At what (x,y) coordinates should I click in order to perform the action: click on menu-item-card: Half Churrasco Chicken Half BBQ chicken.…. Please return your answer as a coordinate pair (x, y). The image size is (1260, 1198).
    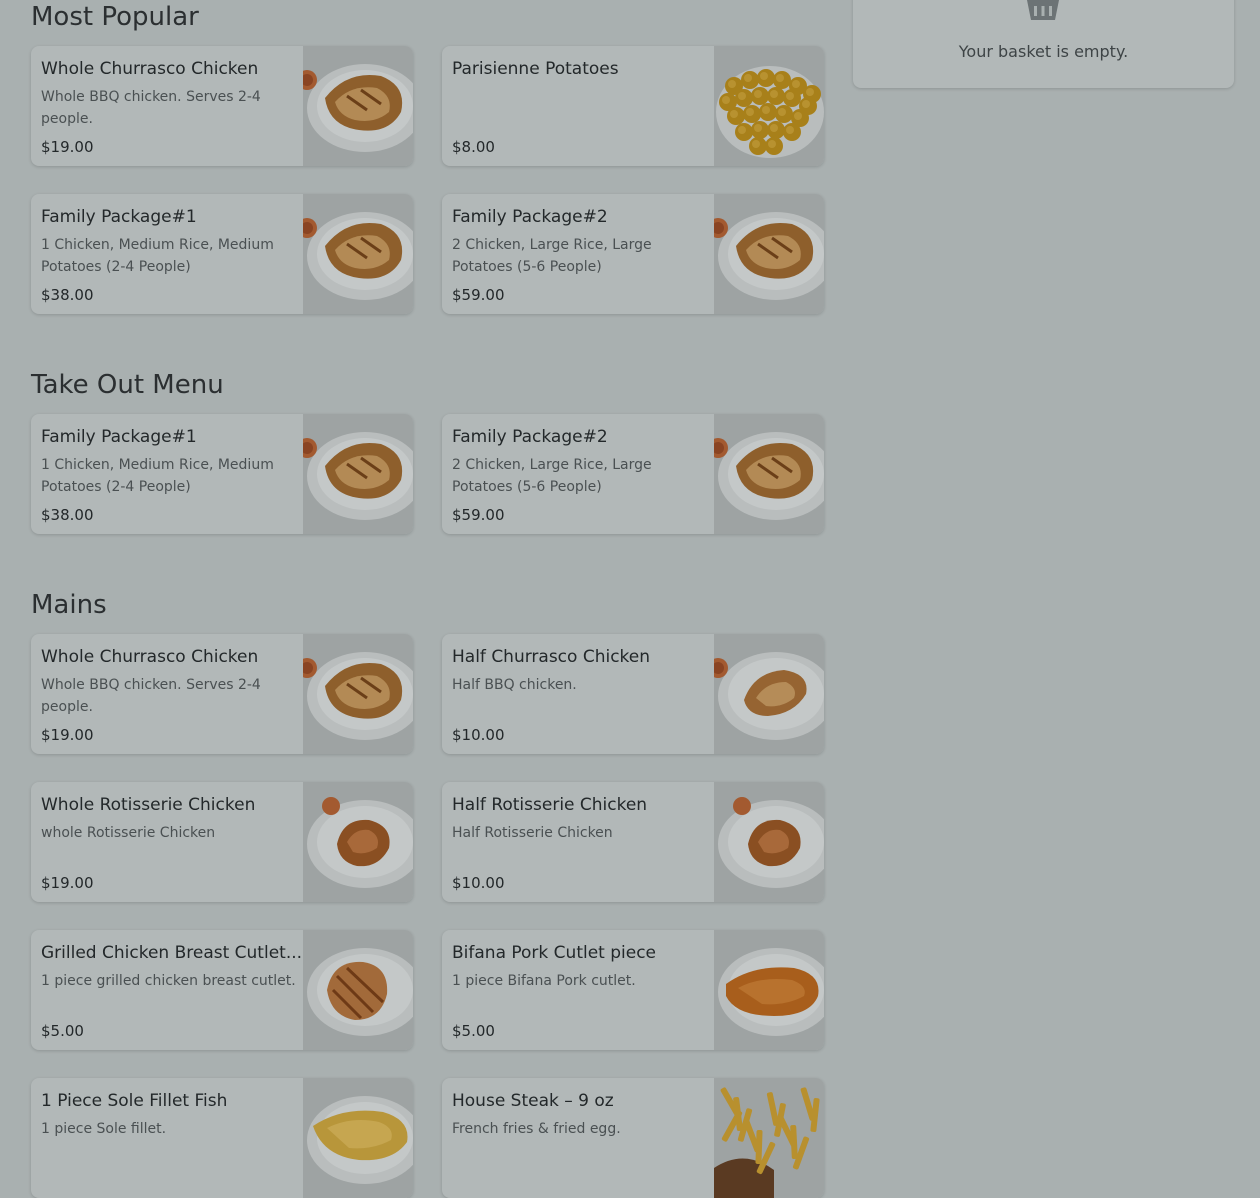
    Looking at the image, I should click on (633, 694).